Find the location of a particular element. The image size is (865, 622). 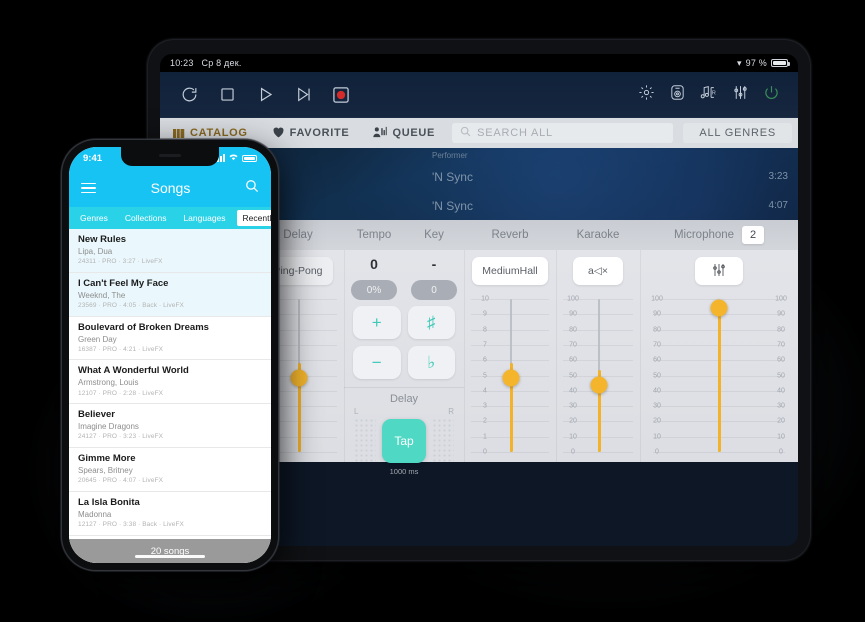

reverb-preset-button: MediumHall is located at coordinates (510, 271).